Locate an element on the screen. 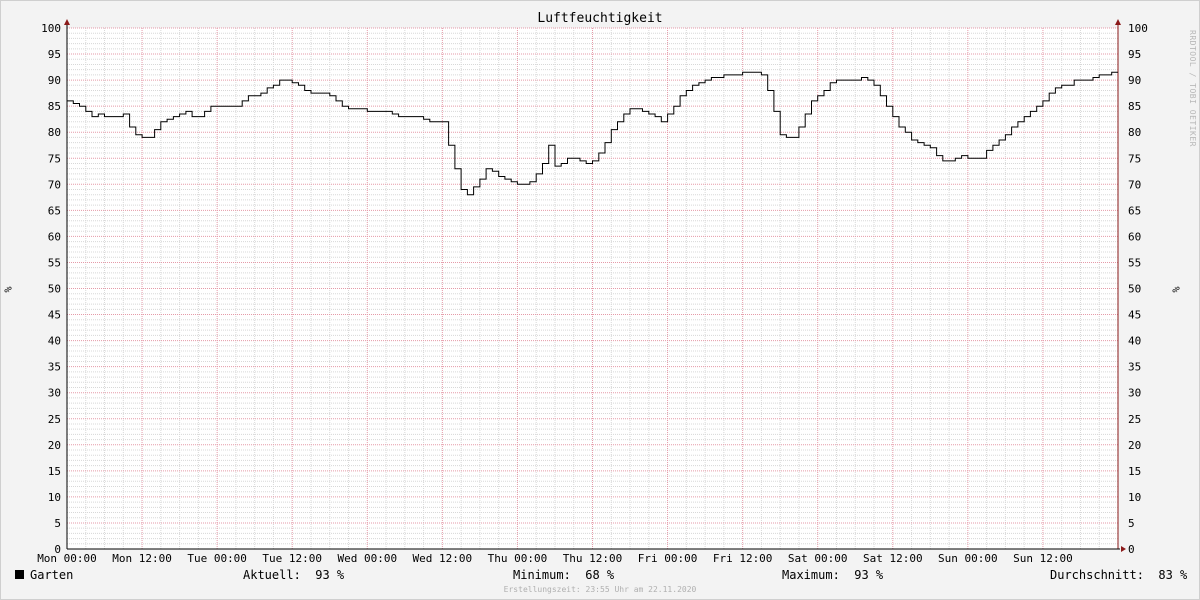  x-tick-label: Fri 12:00 is located at coordinates (743, 558).